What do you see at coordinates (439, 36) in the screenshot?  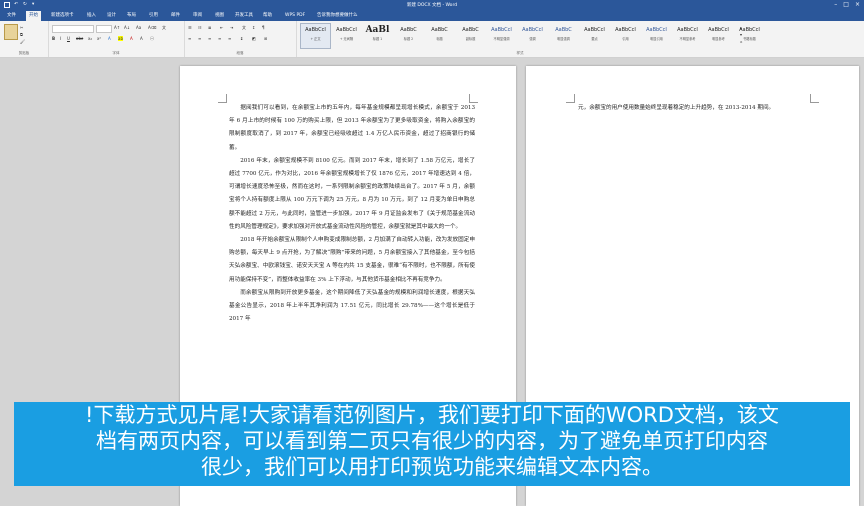 I see `style-item: AaBbC 标题` at bounding box center [439, 36].